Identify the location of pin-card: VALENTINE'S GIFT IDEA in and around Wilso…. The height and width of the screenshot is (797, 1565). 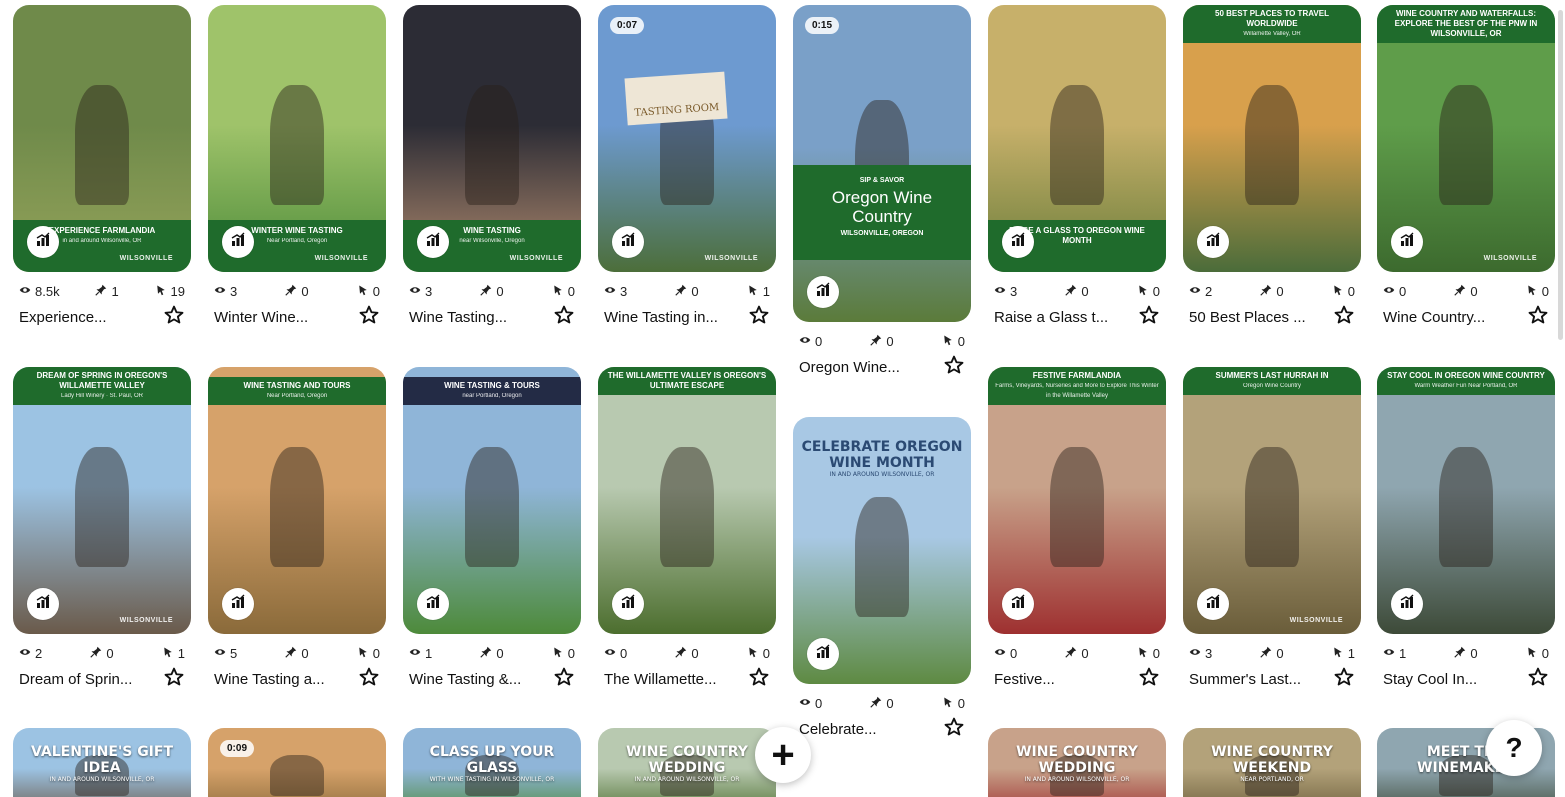
(102, 762).